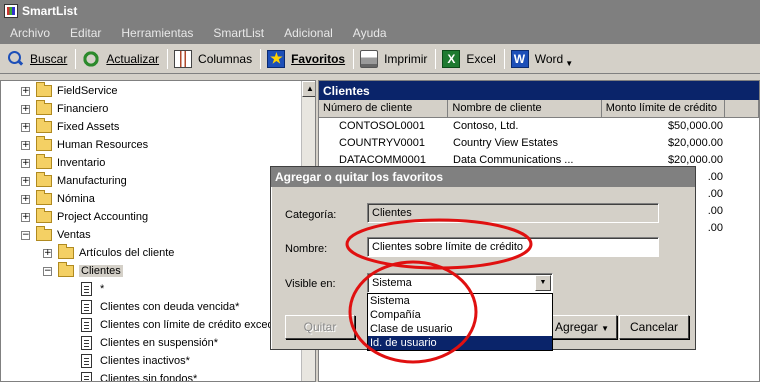 This screenshot has width=760, height=382. I want to click on buscar-label: Buscar, so click(49, 58).